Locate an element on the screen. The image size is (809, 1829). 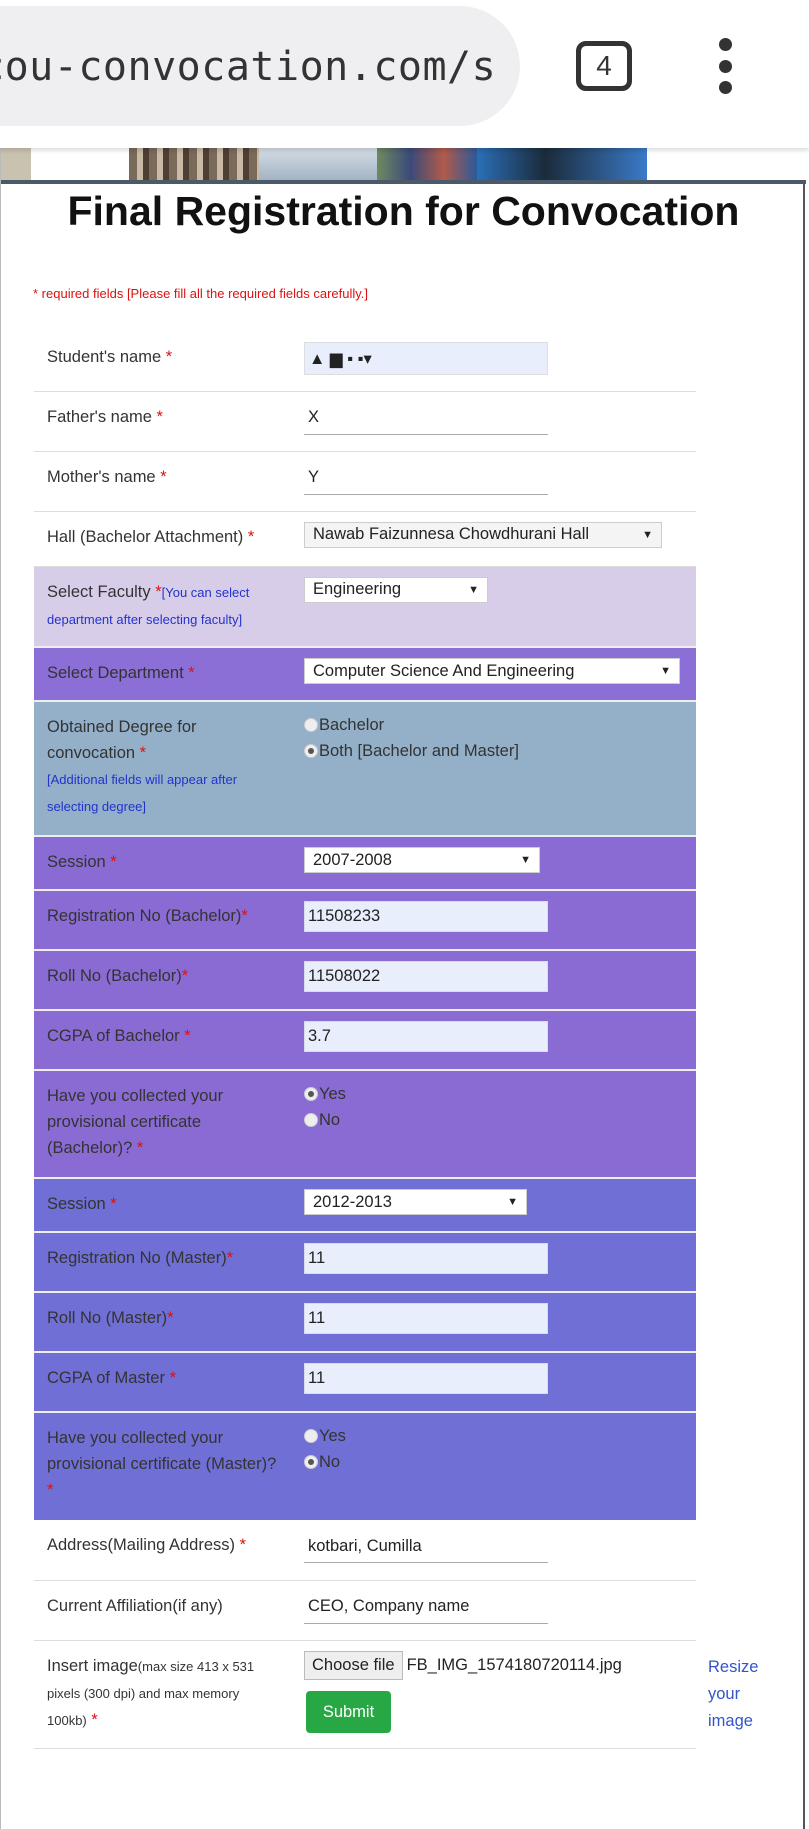
header-banner-image is located at coordinates (403, 166).